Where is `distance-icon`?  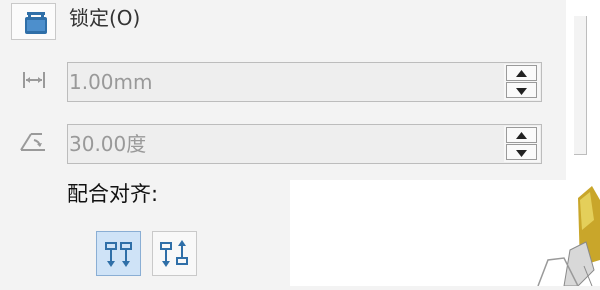
distance-icon is located at coordinates (34, 80).